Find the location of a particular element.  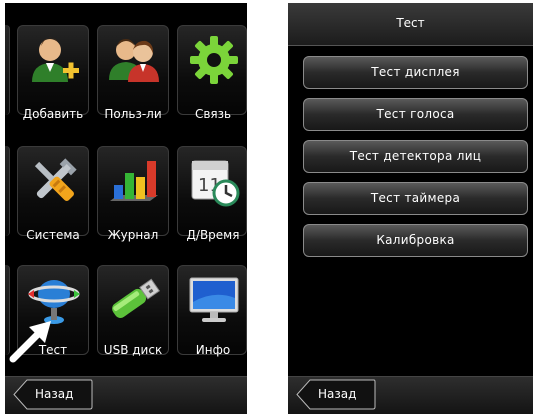

menu-label-info: Инфо is located at coordinates (213, 350).